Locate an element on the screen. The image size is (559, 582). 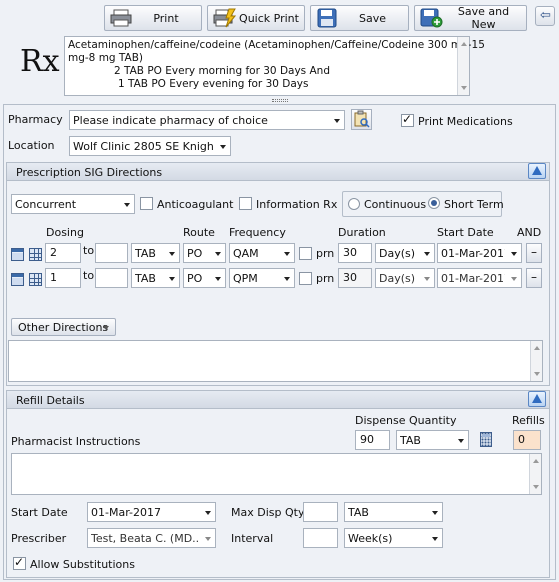
save-button: Save is located at coordinates (359, 18).